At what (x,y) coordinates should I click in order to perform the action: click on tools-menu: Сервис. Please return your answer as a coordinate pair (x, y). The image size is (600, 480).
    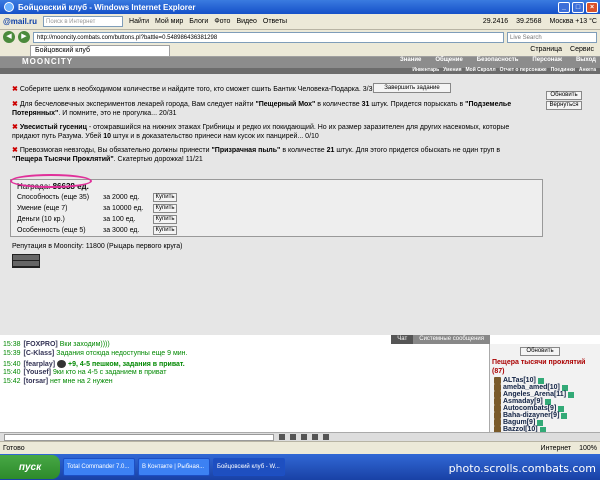
    Looking at the image, I should click on (582, 50).